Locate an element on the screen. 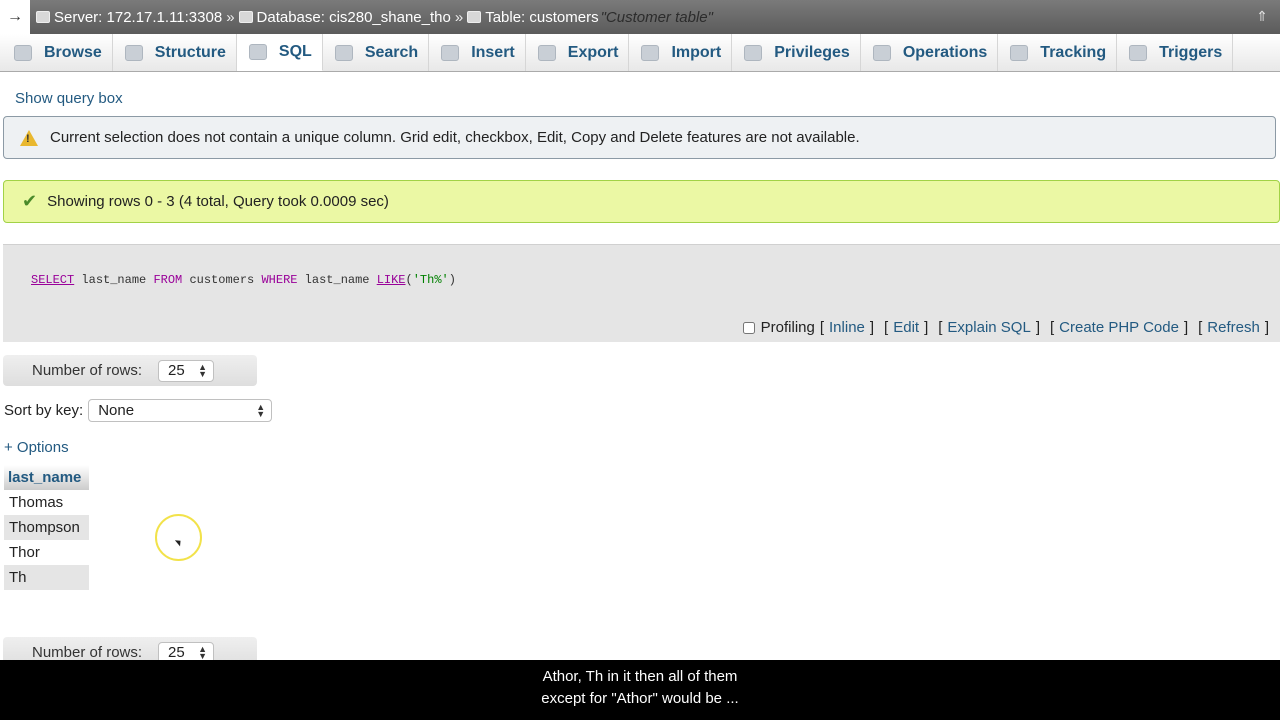 The image size is (1280, 720). breadcrumb-database: Database: cis280_shane_tho is located at coordinates (344, 17).